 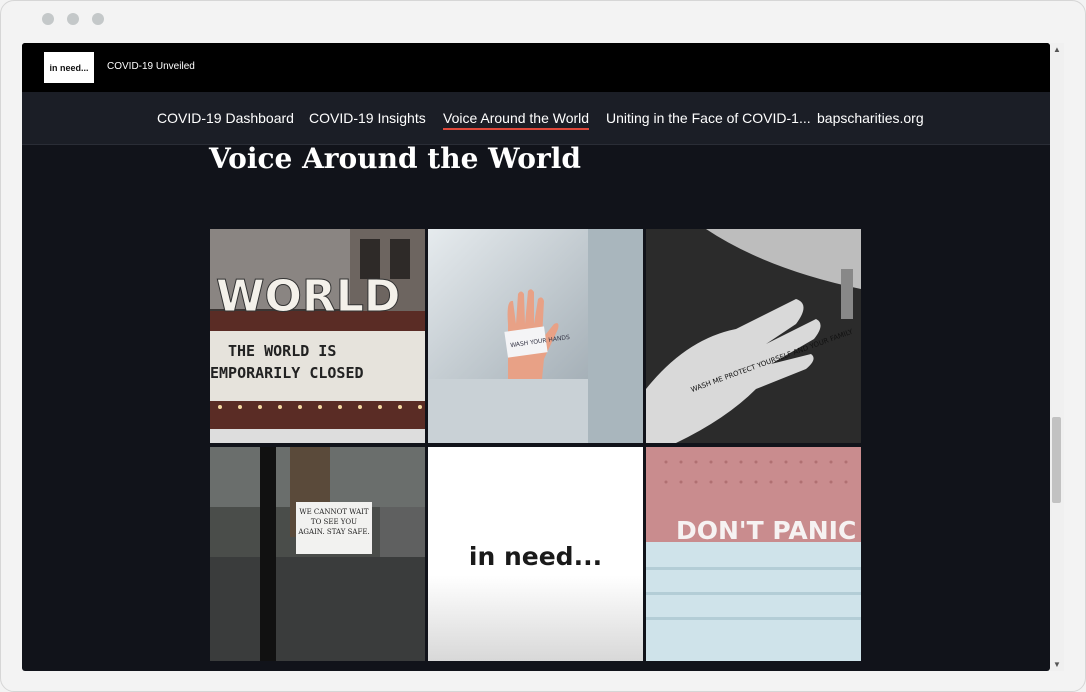 What do you see at coordinates (151, 66) in the screenshot?
I see `site-title: COVID-19 Unveiled` at bounding box center [151, 66].